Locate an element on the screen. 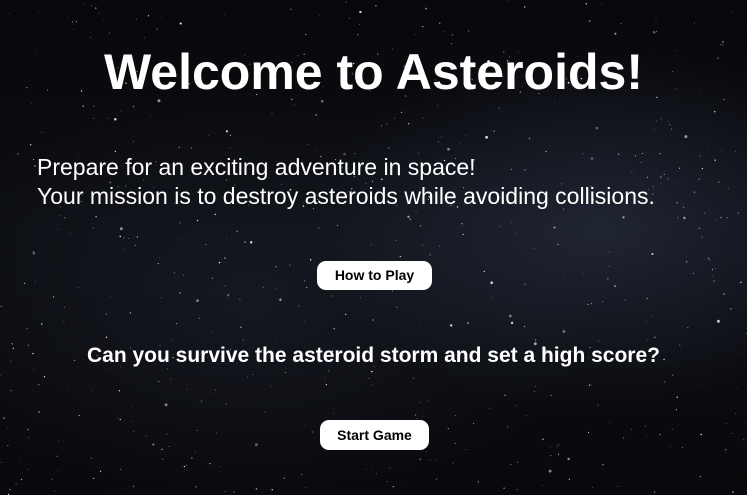  start-game-button: Start Game is located at coordinates (374, 435).